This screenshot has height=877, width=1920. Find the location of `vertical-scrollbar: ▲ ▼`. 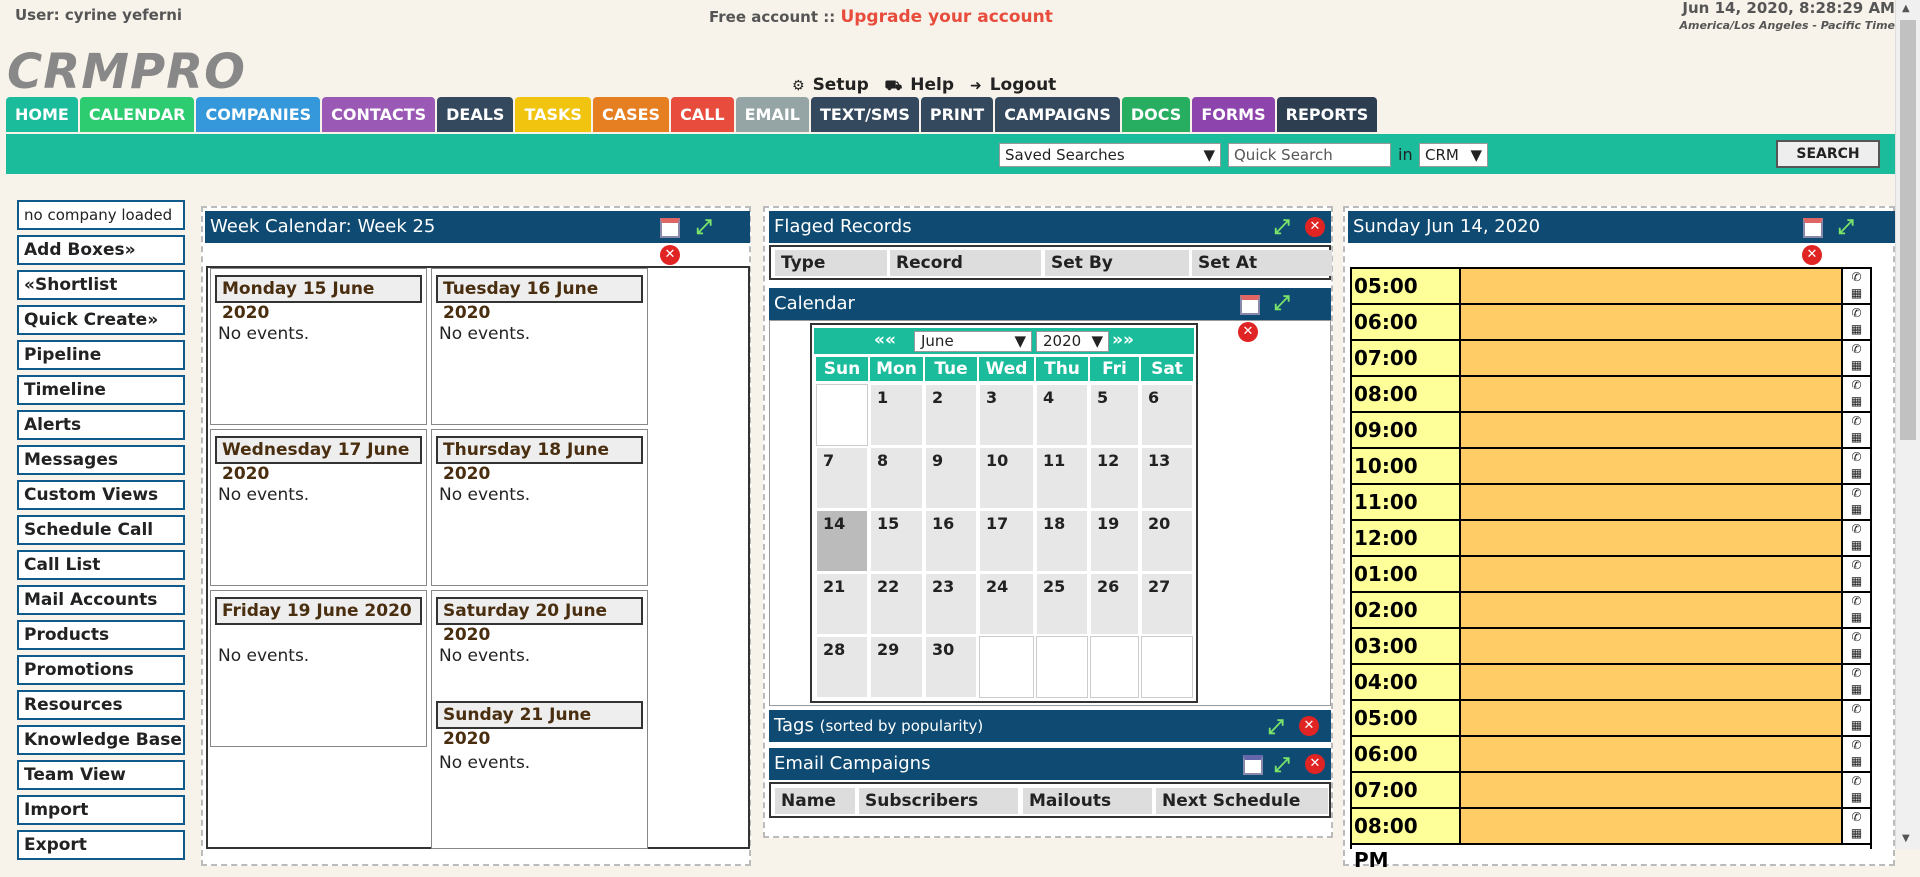

vertical-scrollbar: ▲ ▼ is located at coordinates (1907, 424).